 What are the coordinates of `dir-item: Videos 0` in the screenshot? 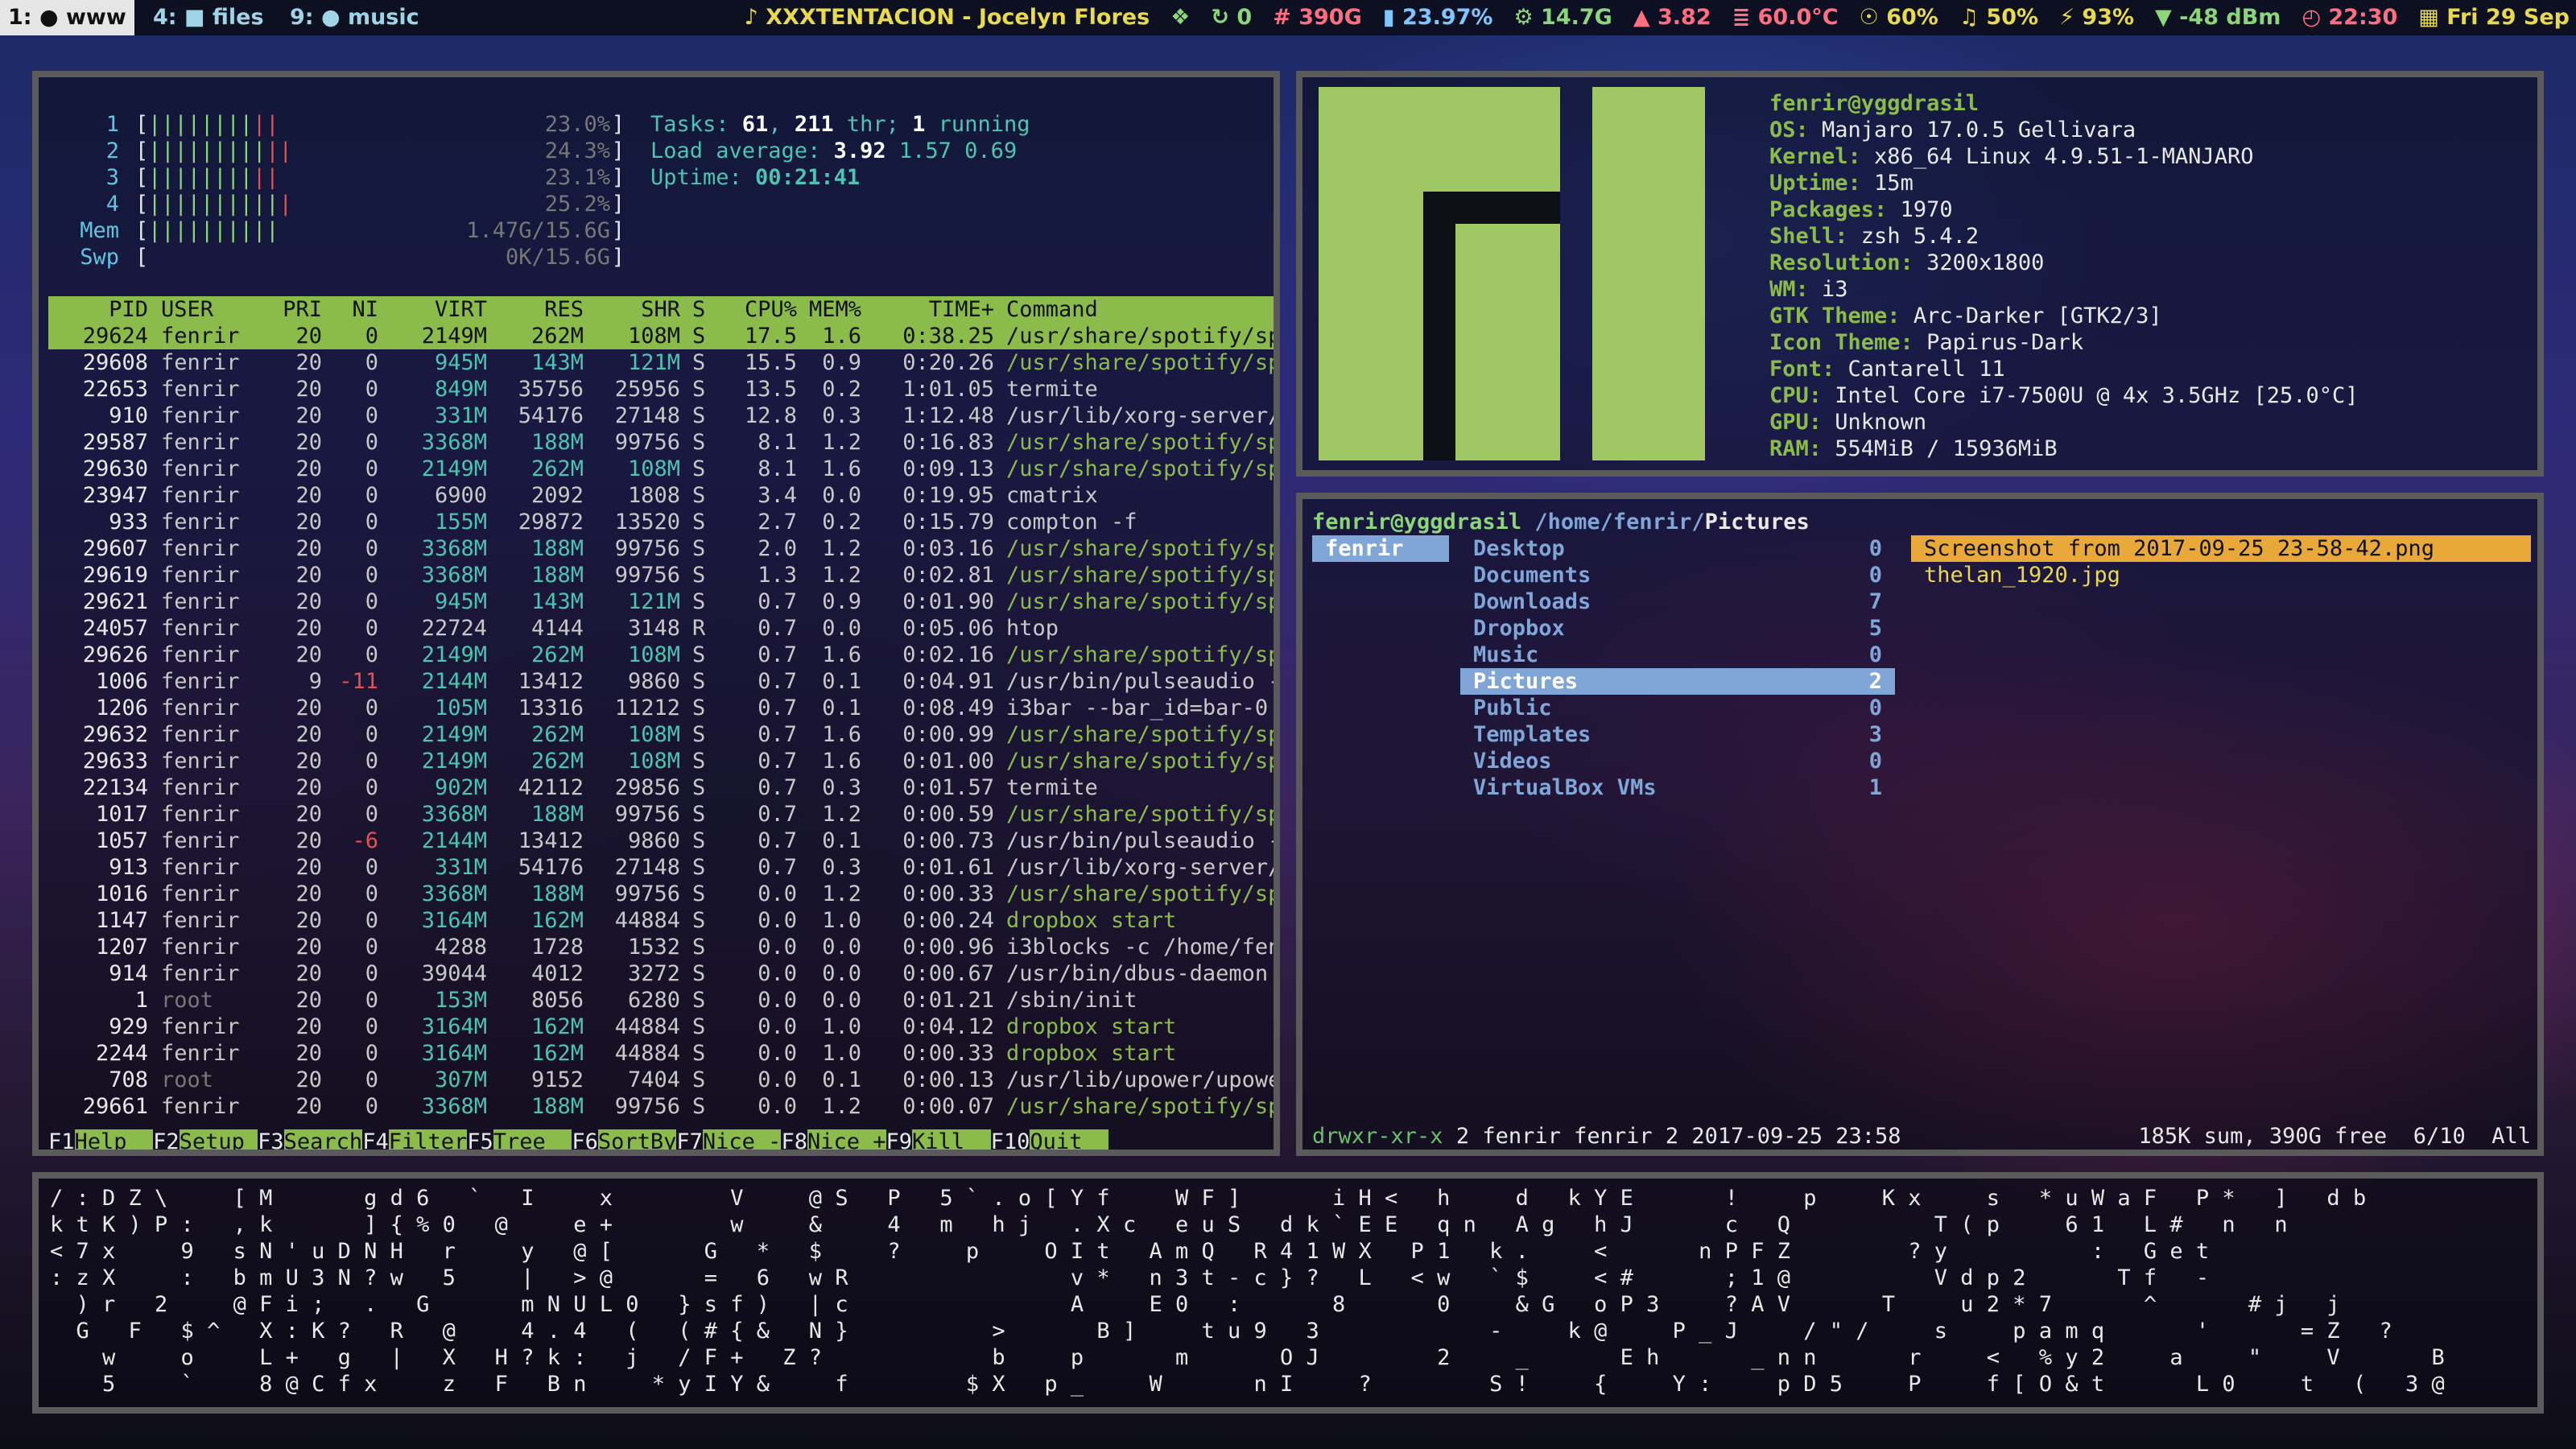 It's located at (1677, 761).